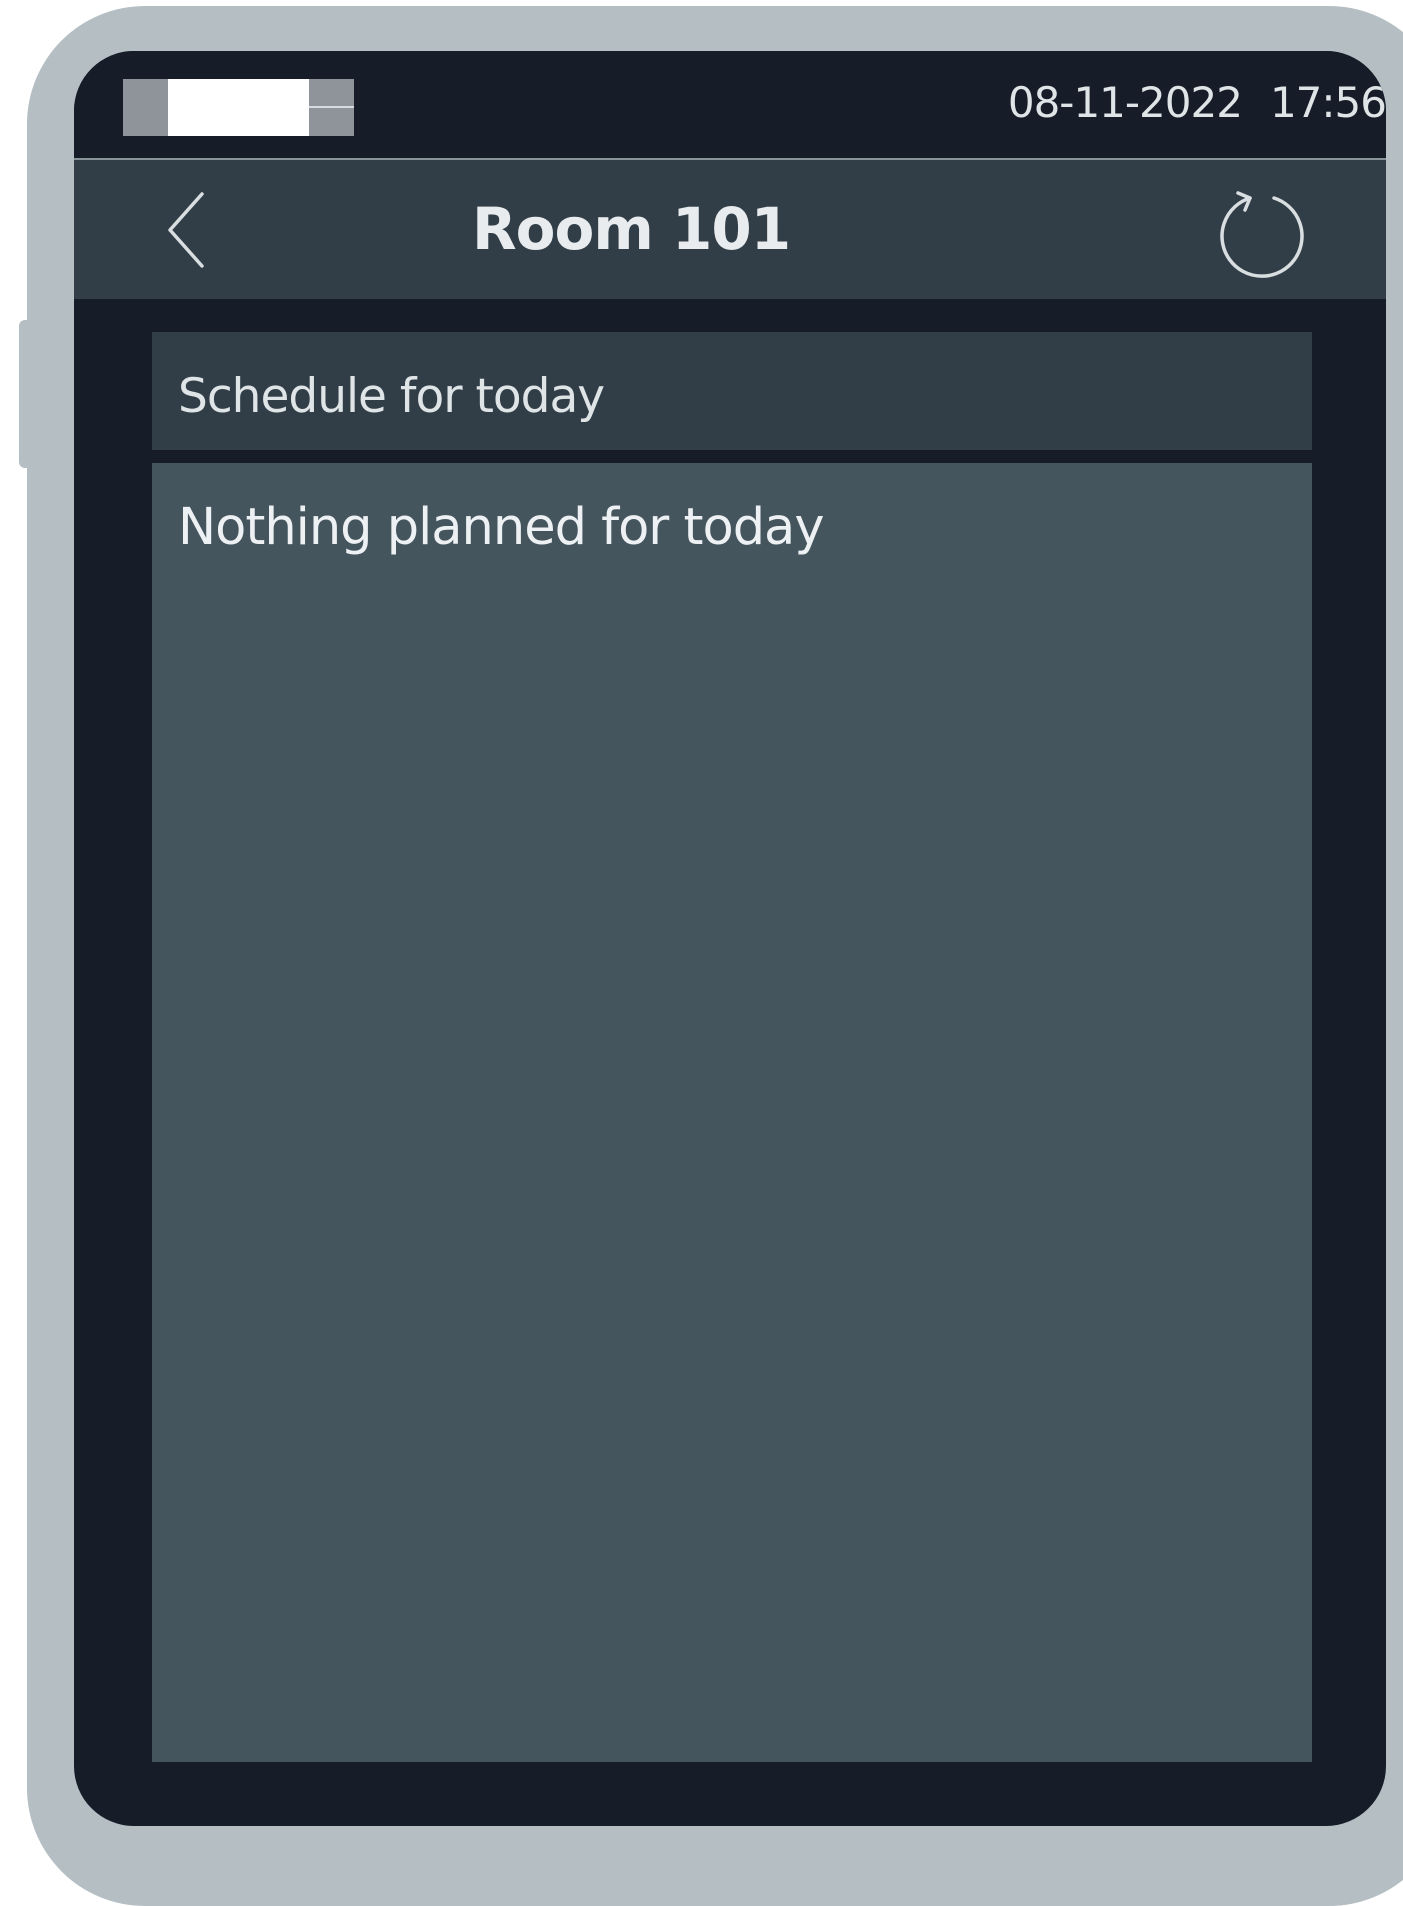 The width and height of the screenshot is (1403, 1906). I want to click on page-title: Room 101, so click(631, 229).